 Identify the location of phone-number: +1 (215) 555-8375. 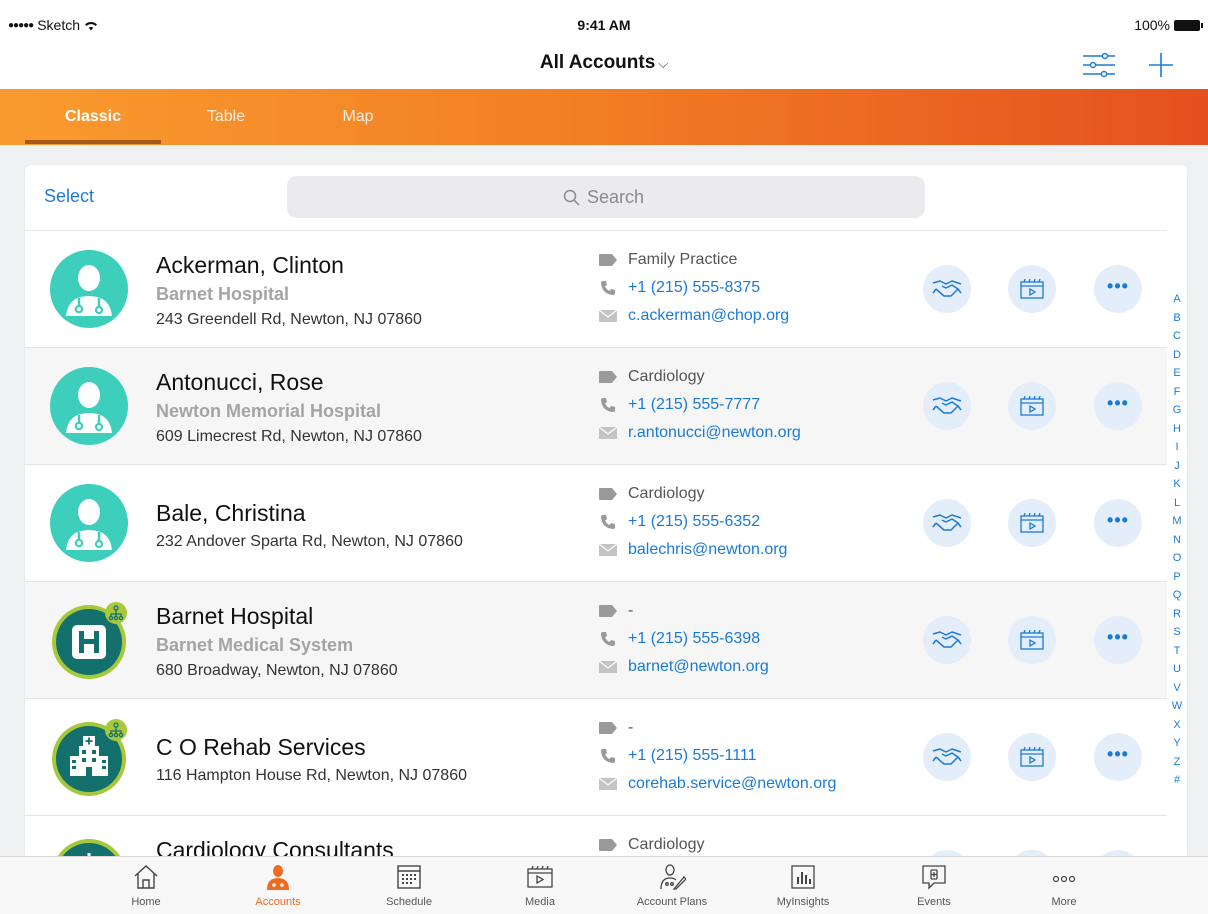
(694, 287).